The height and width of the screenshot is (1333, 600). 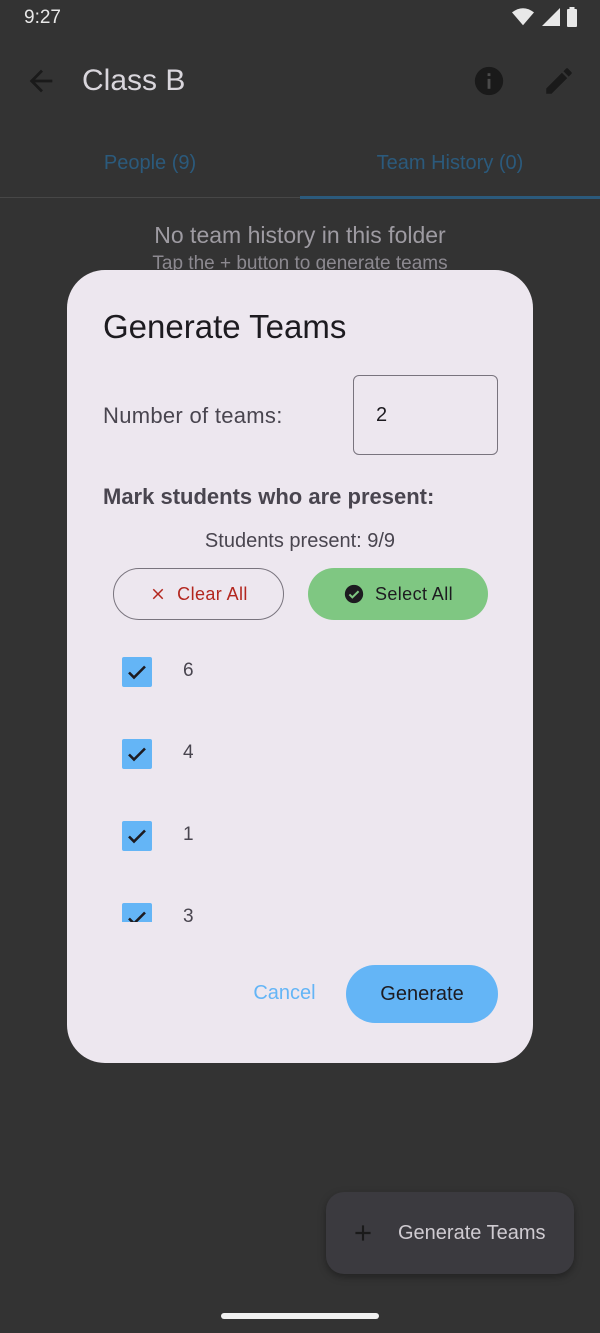 What do you see at coordinates (300, 82) in the screenshot?
I see `app-bar: Class B` at bounding box center [300, 82].